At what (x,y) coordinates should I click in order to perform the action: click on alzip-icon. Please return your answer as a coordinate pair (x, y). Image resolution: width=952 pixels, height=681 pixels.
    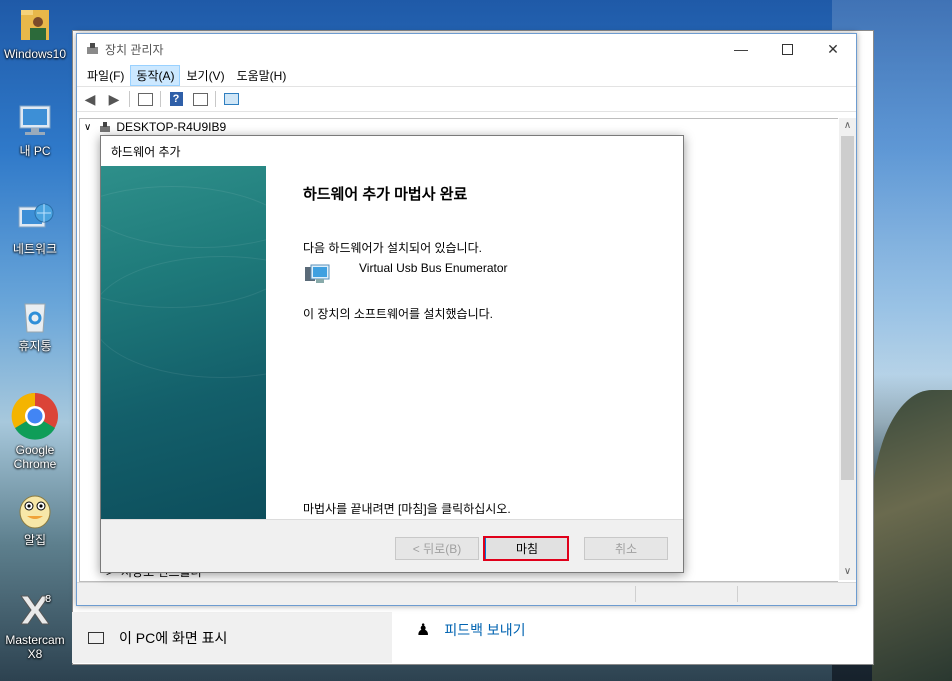
    Looking at the image, I should click on (35, 510).